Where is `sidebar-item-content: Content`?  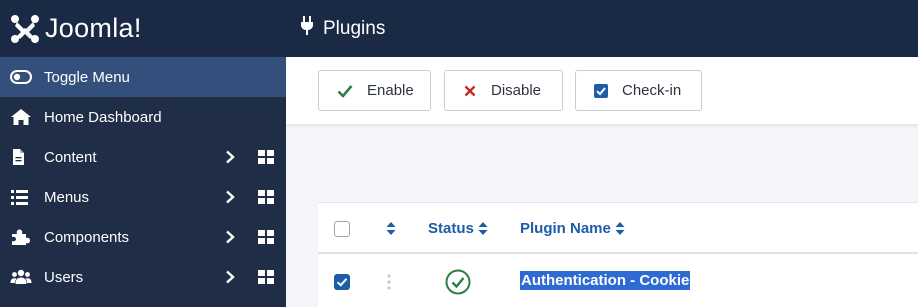
sidebar-item-content: Content is located at coordinates (143, 157).